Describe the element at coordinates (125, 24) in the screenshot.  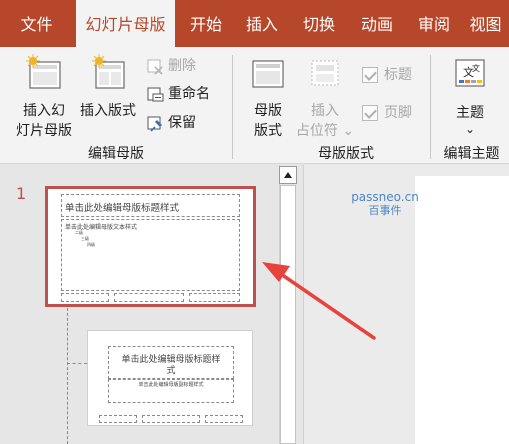
I see `tab-slide-master: 幻灯片母版` at that location.